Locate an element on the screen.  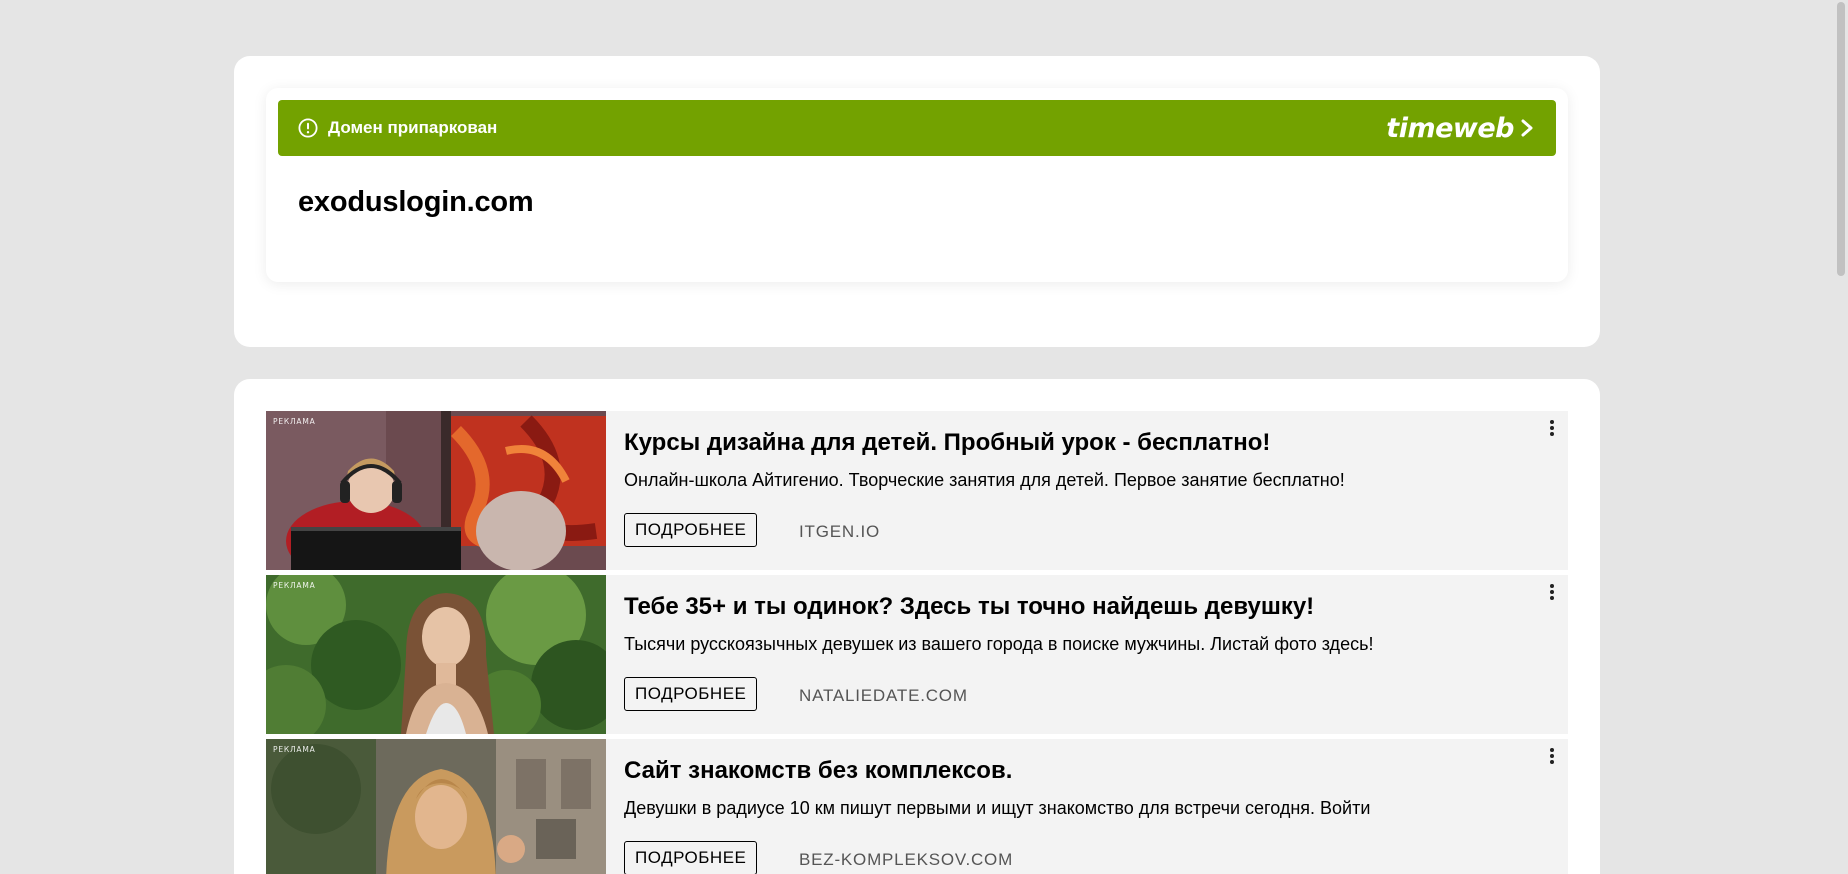
chevron-right-icon is located at coordinates (1527, 128).